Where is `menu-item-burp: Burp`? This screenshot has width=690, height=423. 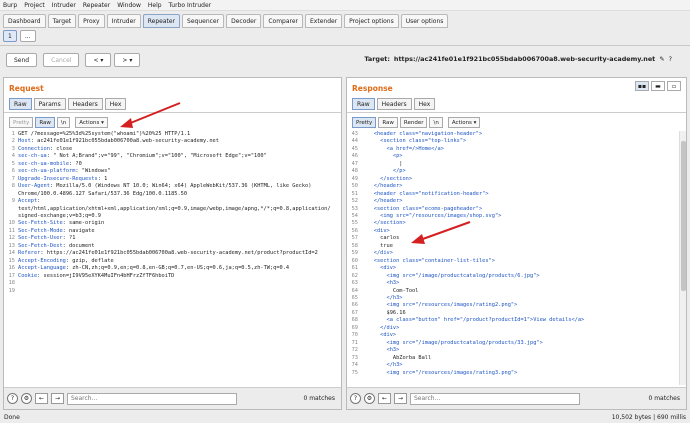 menu-item-burp: Burp is located at coordinates (10, 5).